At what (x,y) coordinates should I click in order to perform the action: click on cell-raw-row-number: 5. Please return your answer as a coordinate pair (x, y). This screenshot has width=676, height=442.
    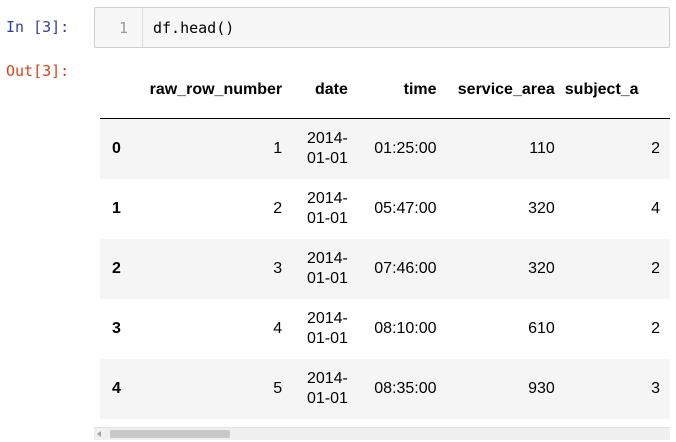
    Looking at the image, I should click on (278, 388).